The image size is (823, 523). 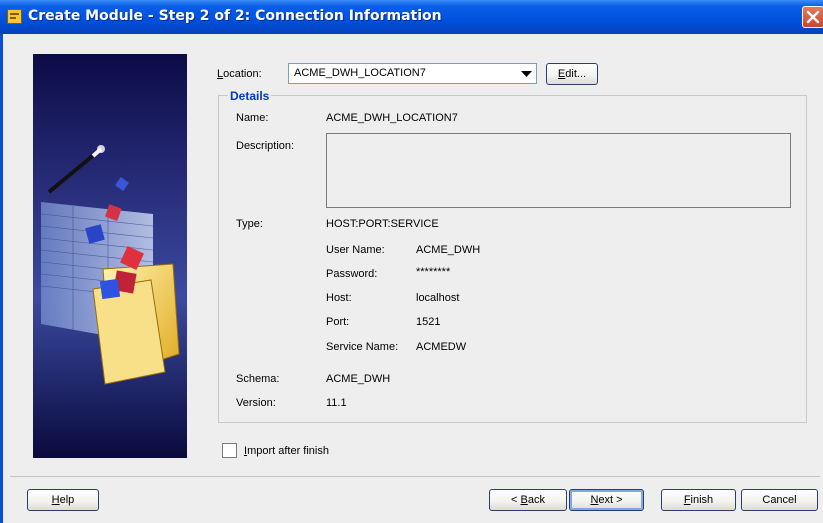 What do you see at coordinates (352, 274) in the screenshot?
I see `password-label: Password:` at bounding box center [352, 274].